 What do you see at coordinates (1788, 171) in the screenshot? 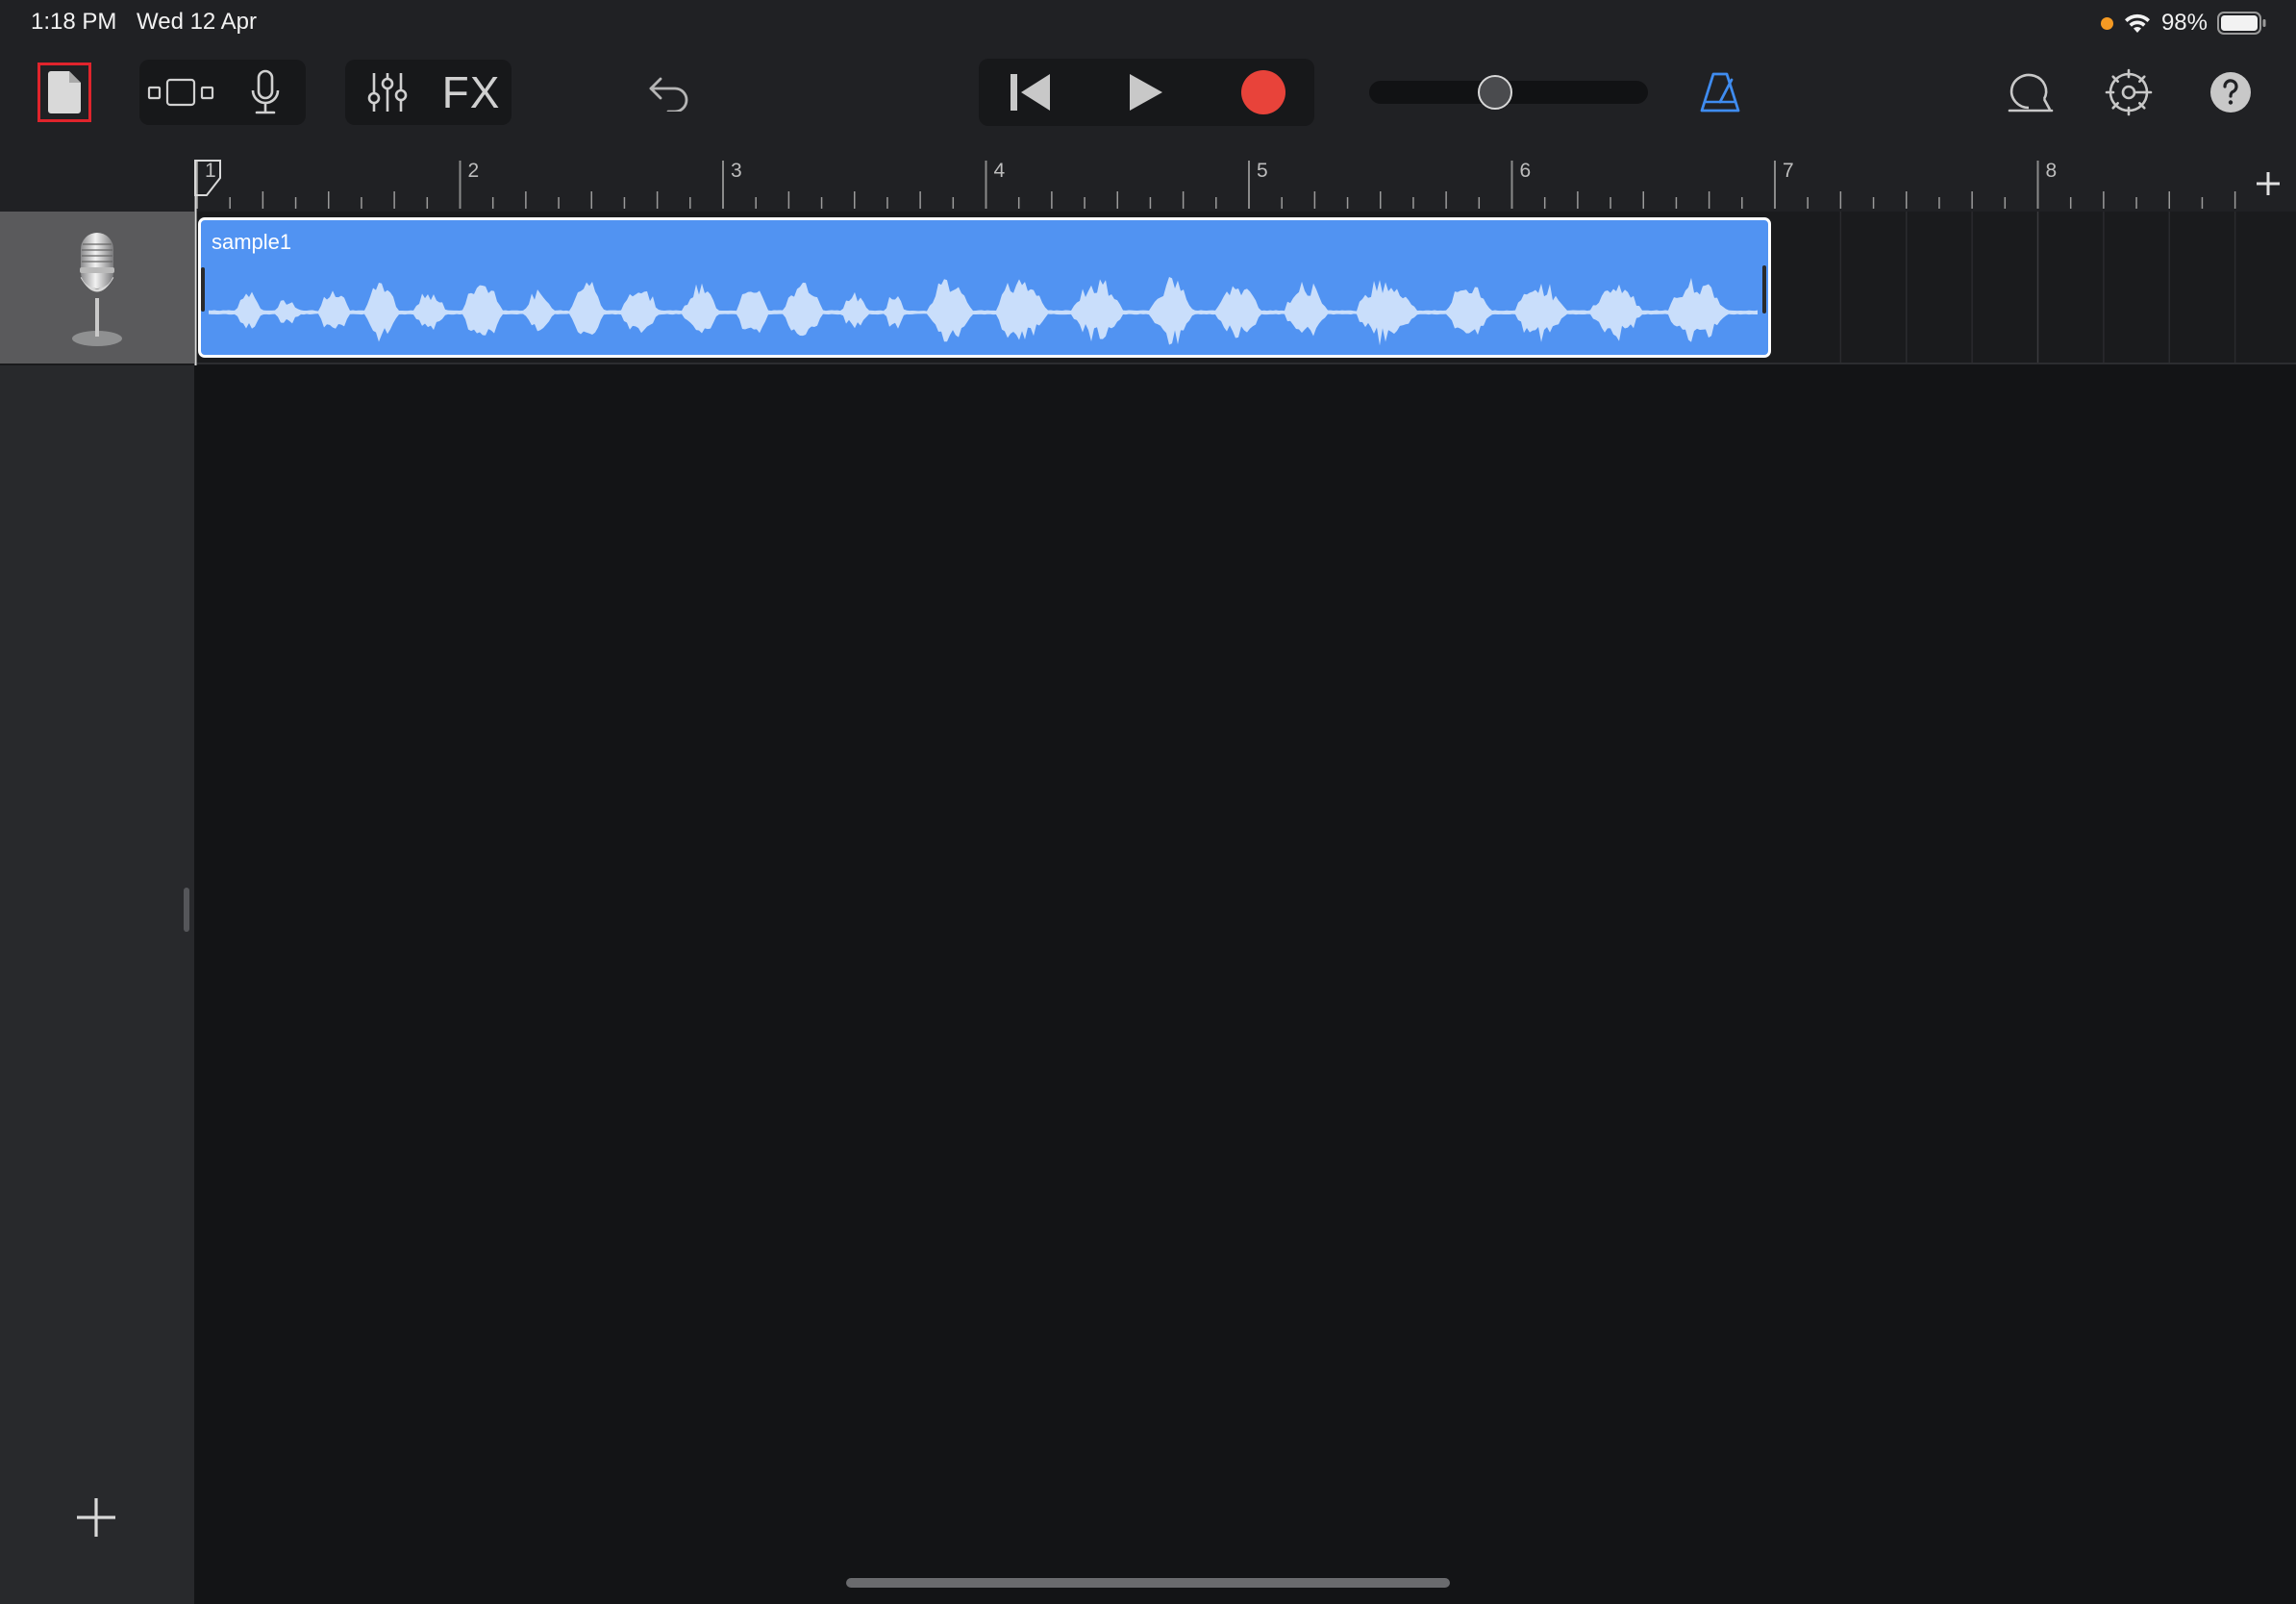
I see `ruler-bar-number: 7` at bounding box center [1788, 171].